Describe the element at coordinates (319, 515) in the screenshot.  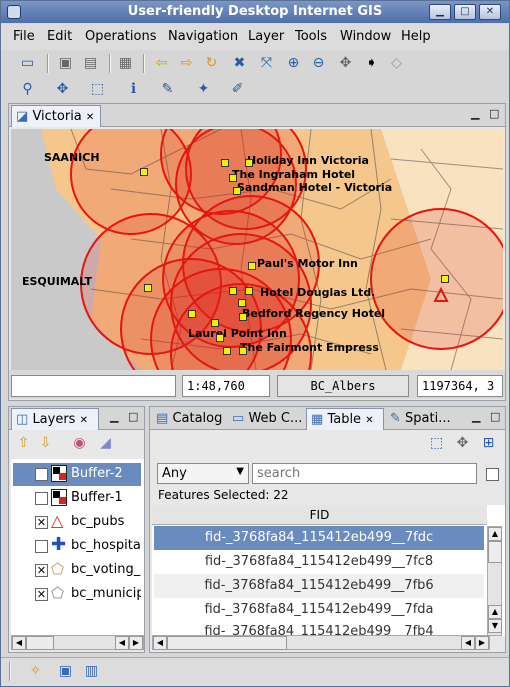
I see `column-header-fid: FID` at that location.